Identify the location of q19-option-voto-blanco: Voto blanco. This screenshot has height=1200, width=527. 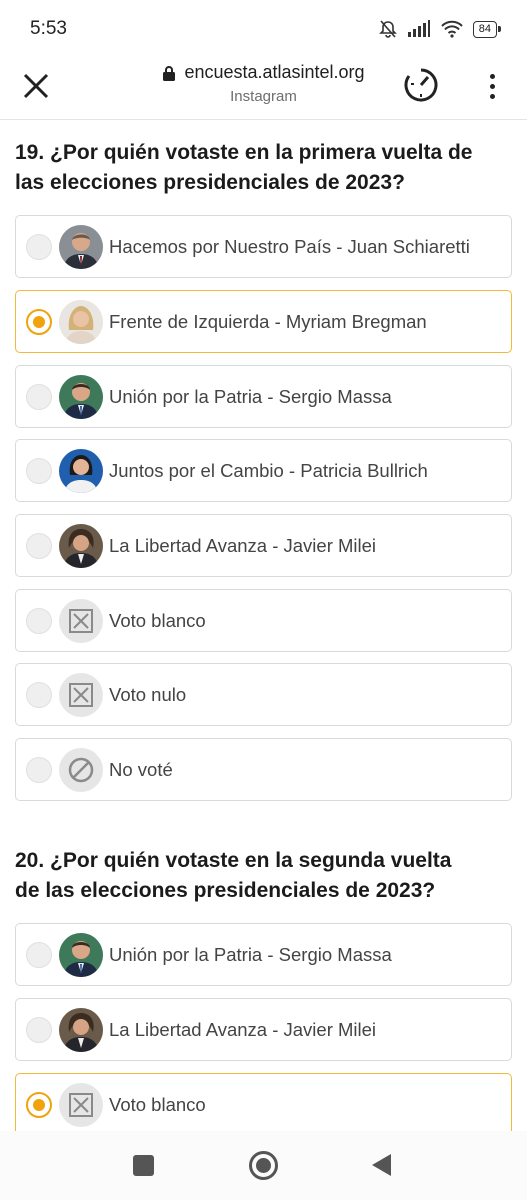
(263, 620).